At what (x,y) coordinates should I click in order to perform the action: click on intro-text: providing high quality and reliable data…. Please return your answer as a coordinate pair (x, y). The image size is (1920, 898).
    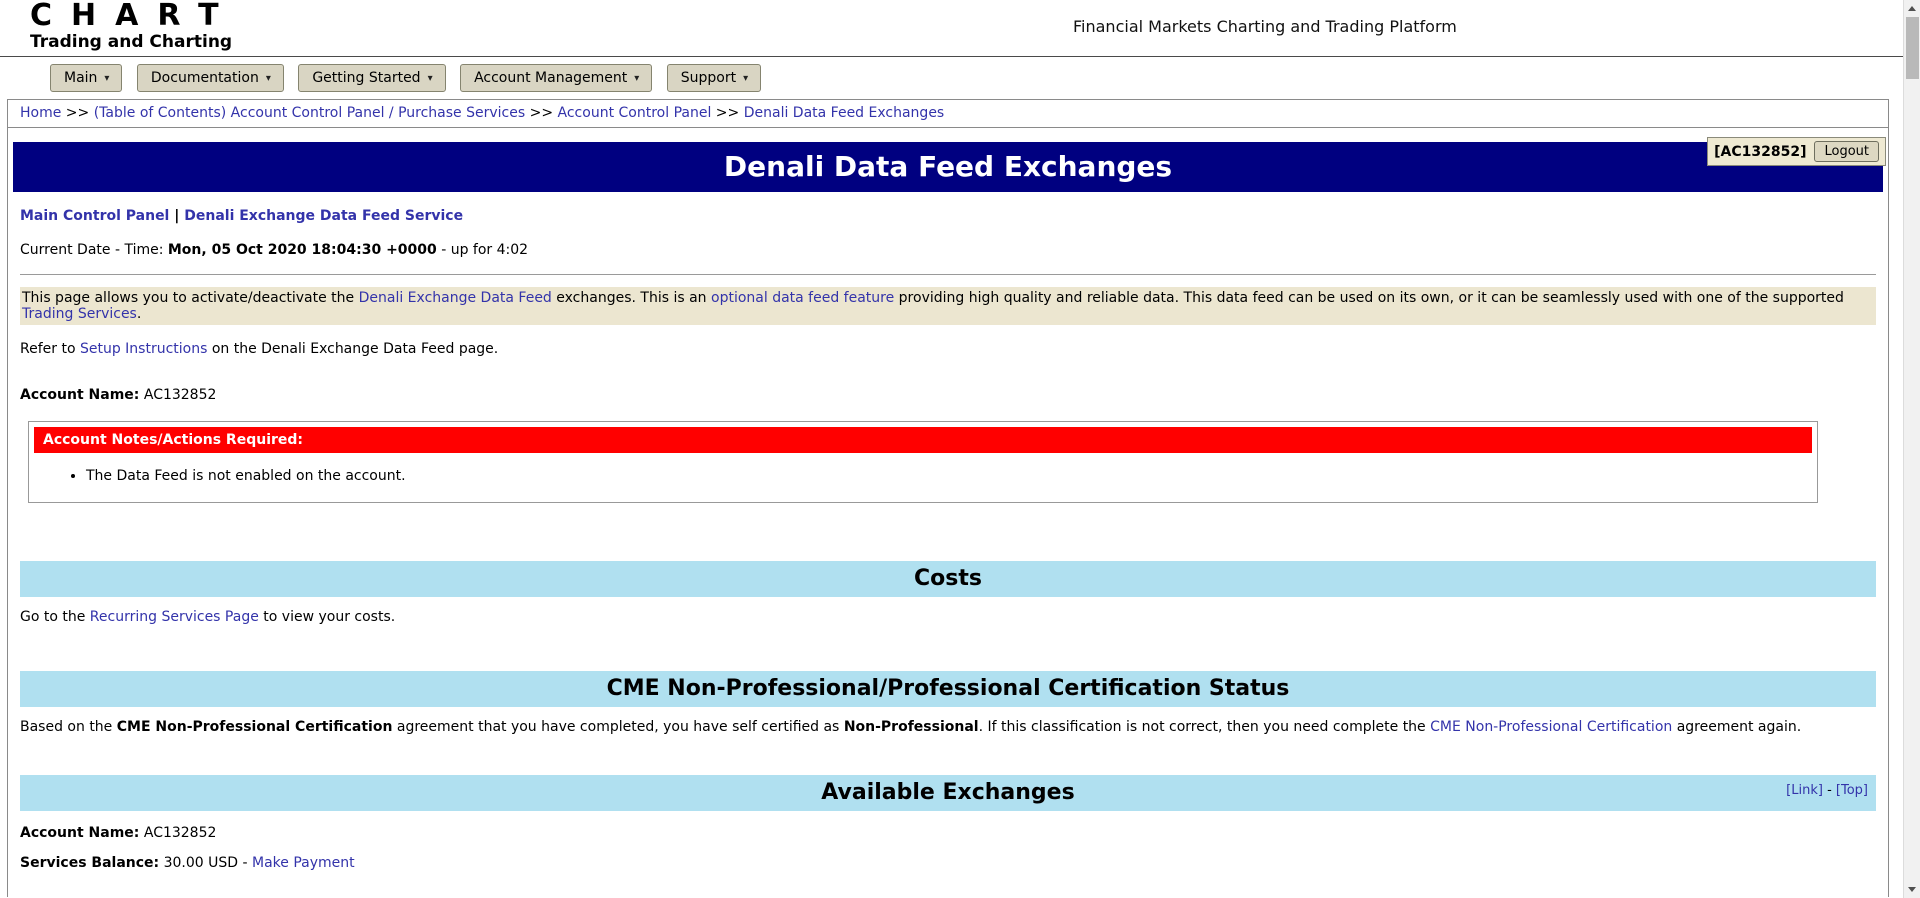
    Looking at the image, I should click on (1369, 298).